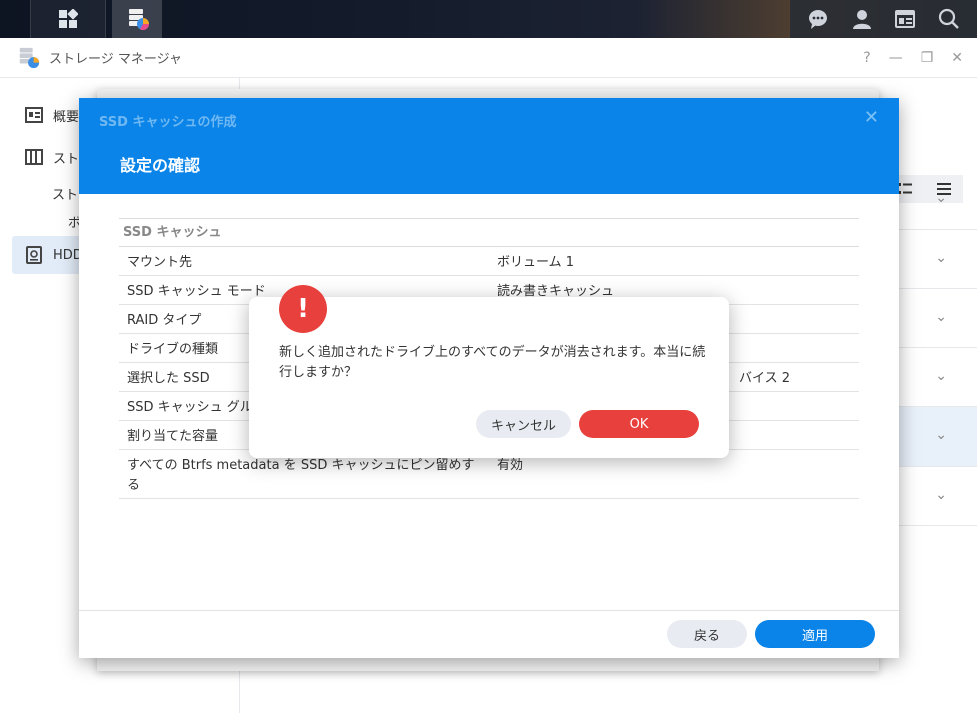 This screenshot has height=713, width=977. What do you see at coordinates (639, 424) in the screenshot?
I see `ok-button: OK` at bounding box center [639, 424].